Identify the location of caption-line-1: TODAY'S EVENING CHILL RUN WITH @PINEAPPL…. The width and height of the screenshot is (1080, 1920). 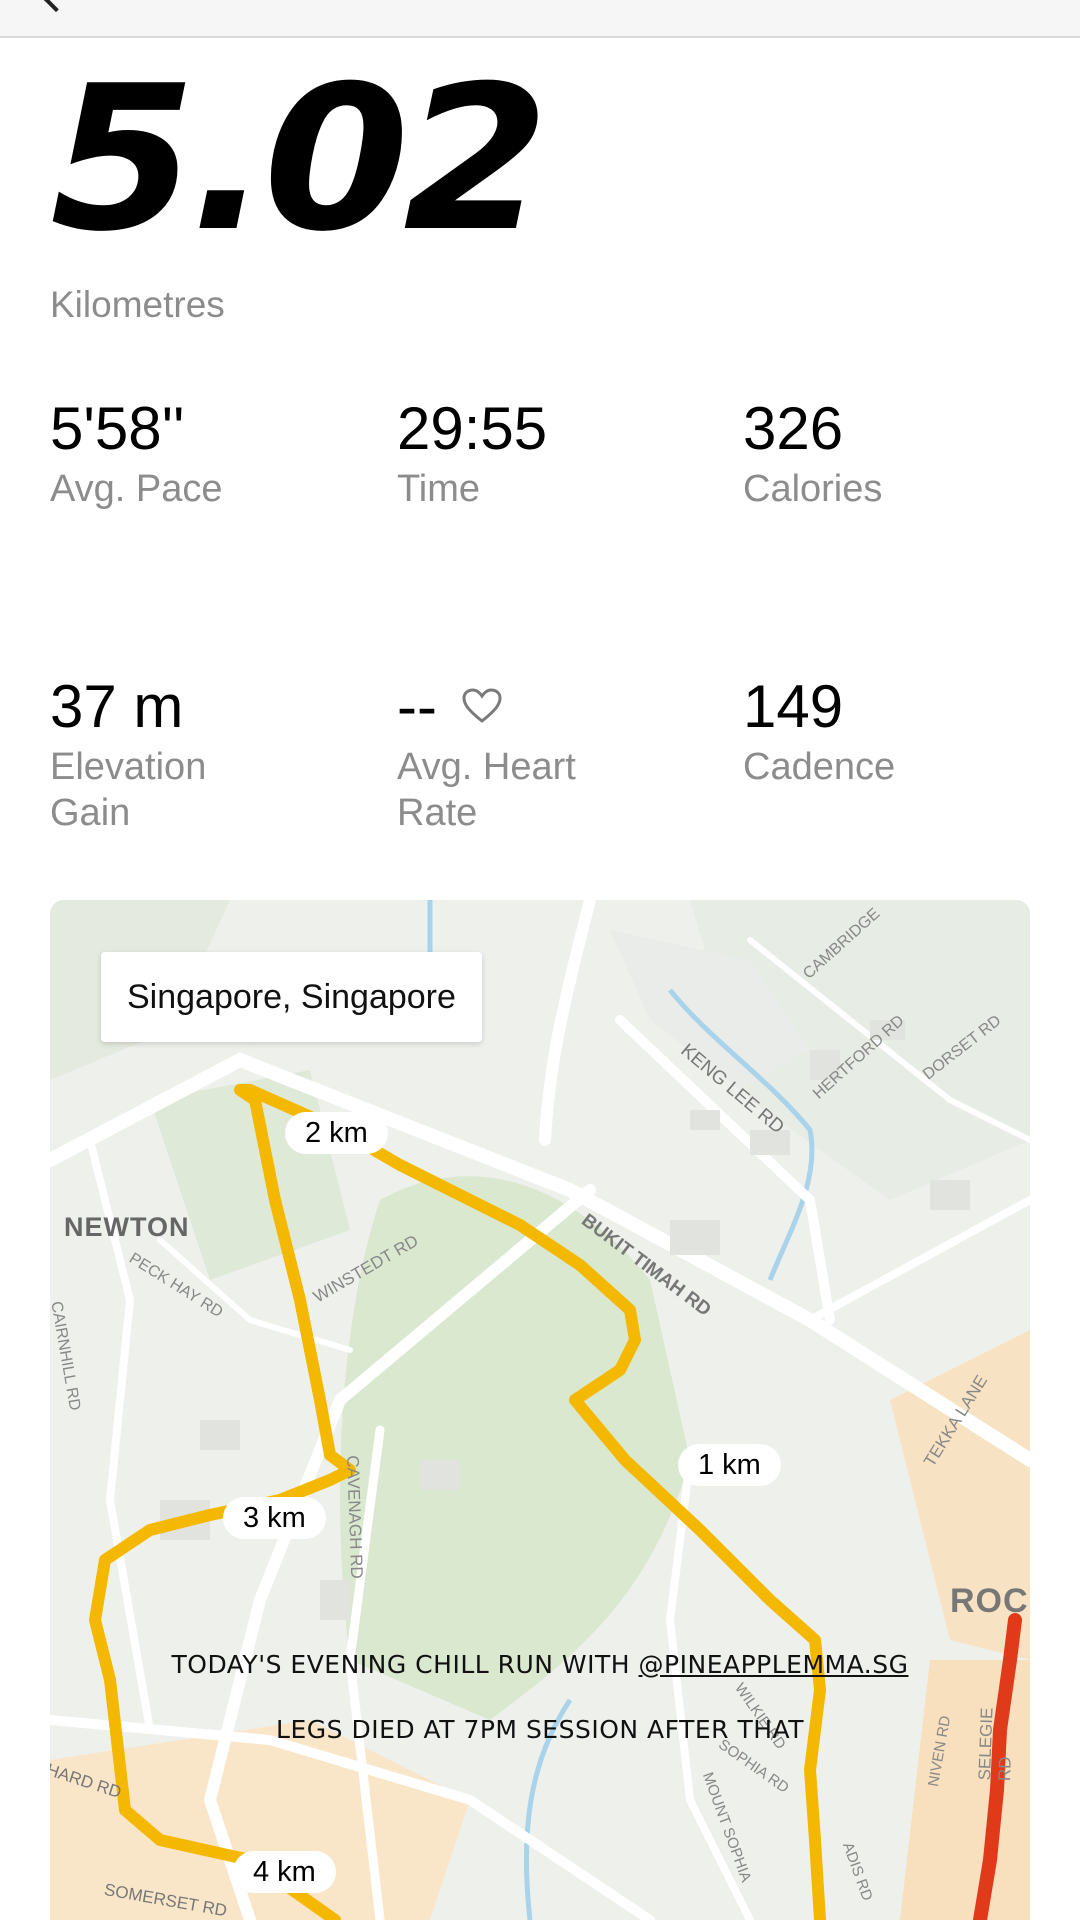
(540, 1664).